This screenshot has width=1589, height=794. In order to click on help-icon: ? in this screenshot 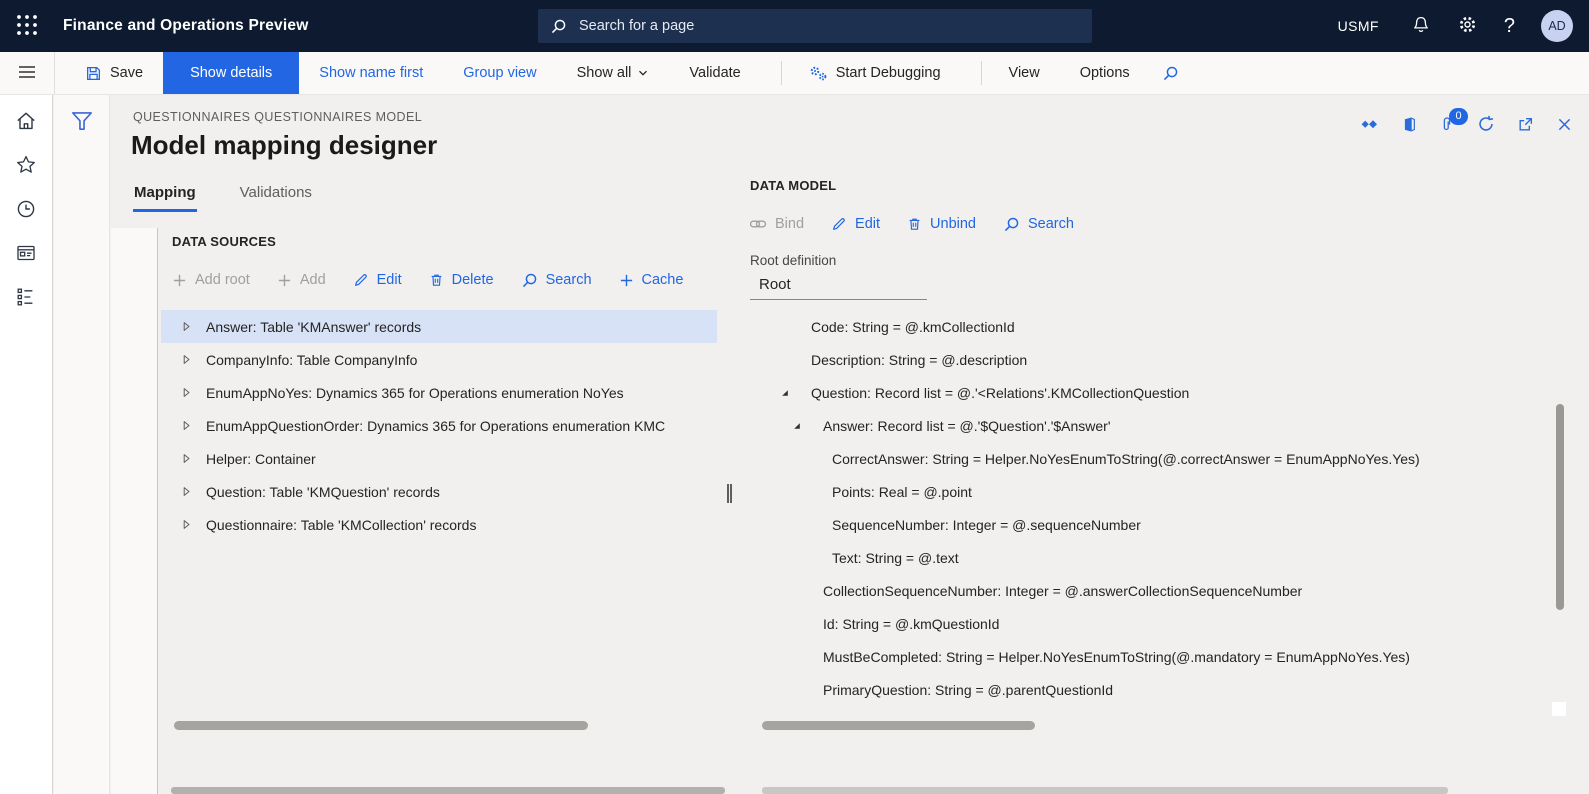, I will do `click(1509, 25)`.